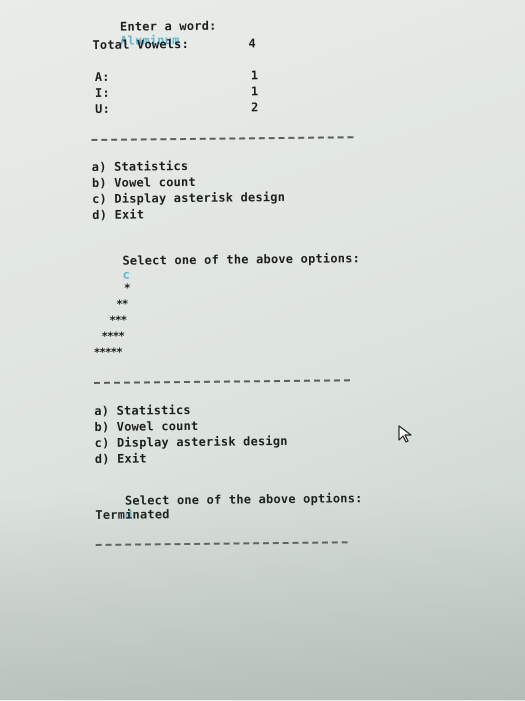  Describe the element at coordinates (255, 107) in the screenshot. I see `vowel-count-u: 2` at that location.